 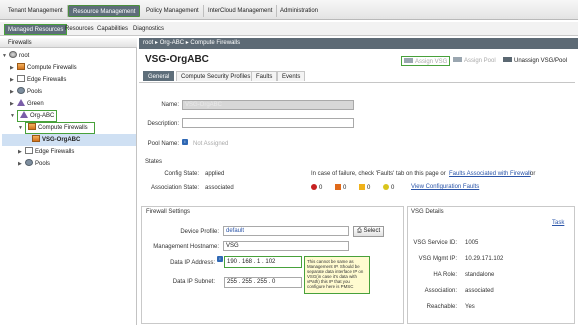 I want to click on faults-associated-link: Faults Associated with Firewall, so click(x=490, y=174).